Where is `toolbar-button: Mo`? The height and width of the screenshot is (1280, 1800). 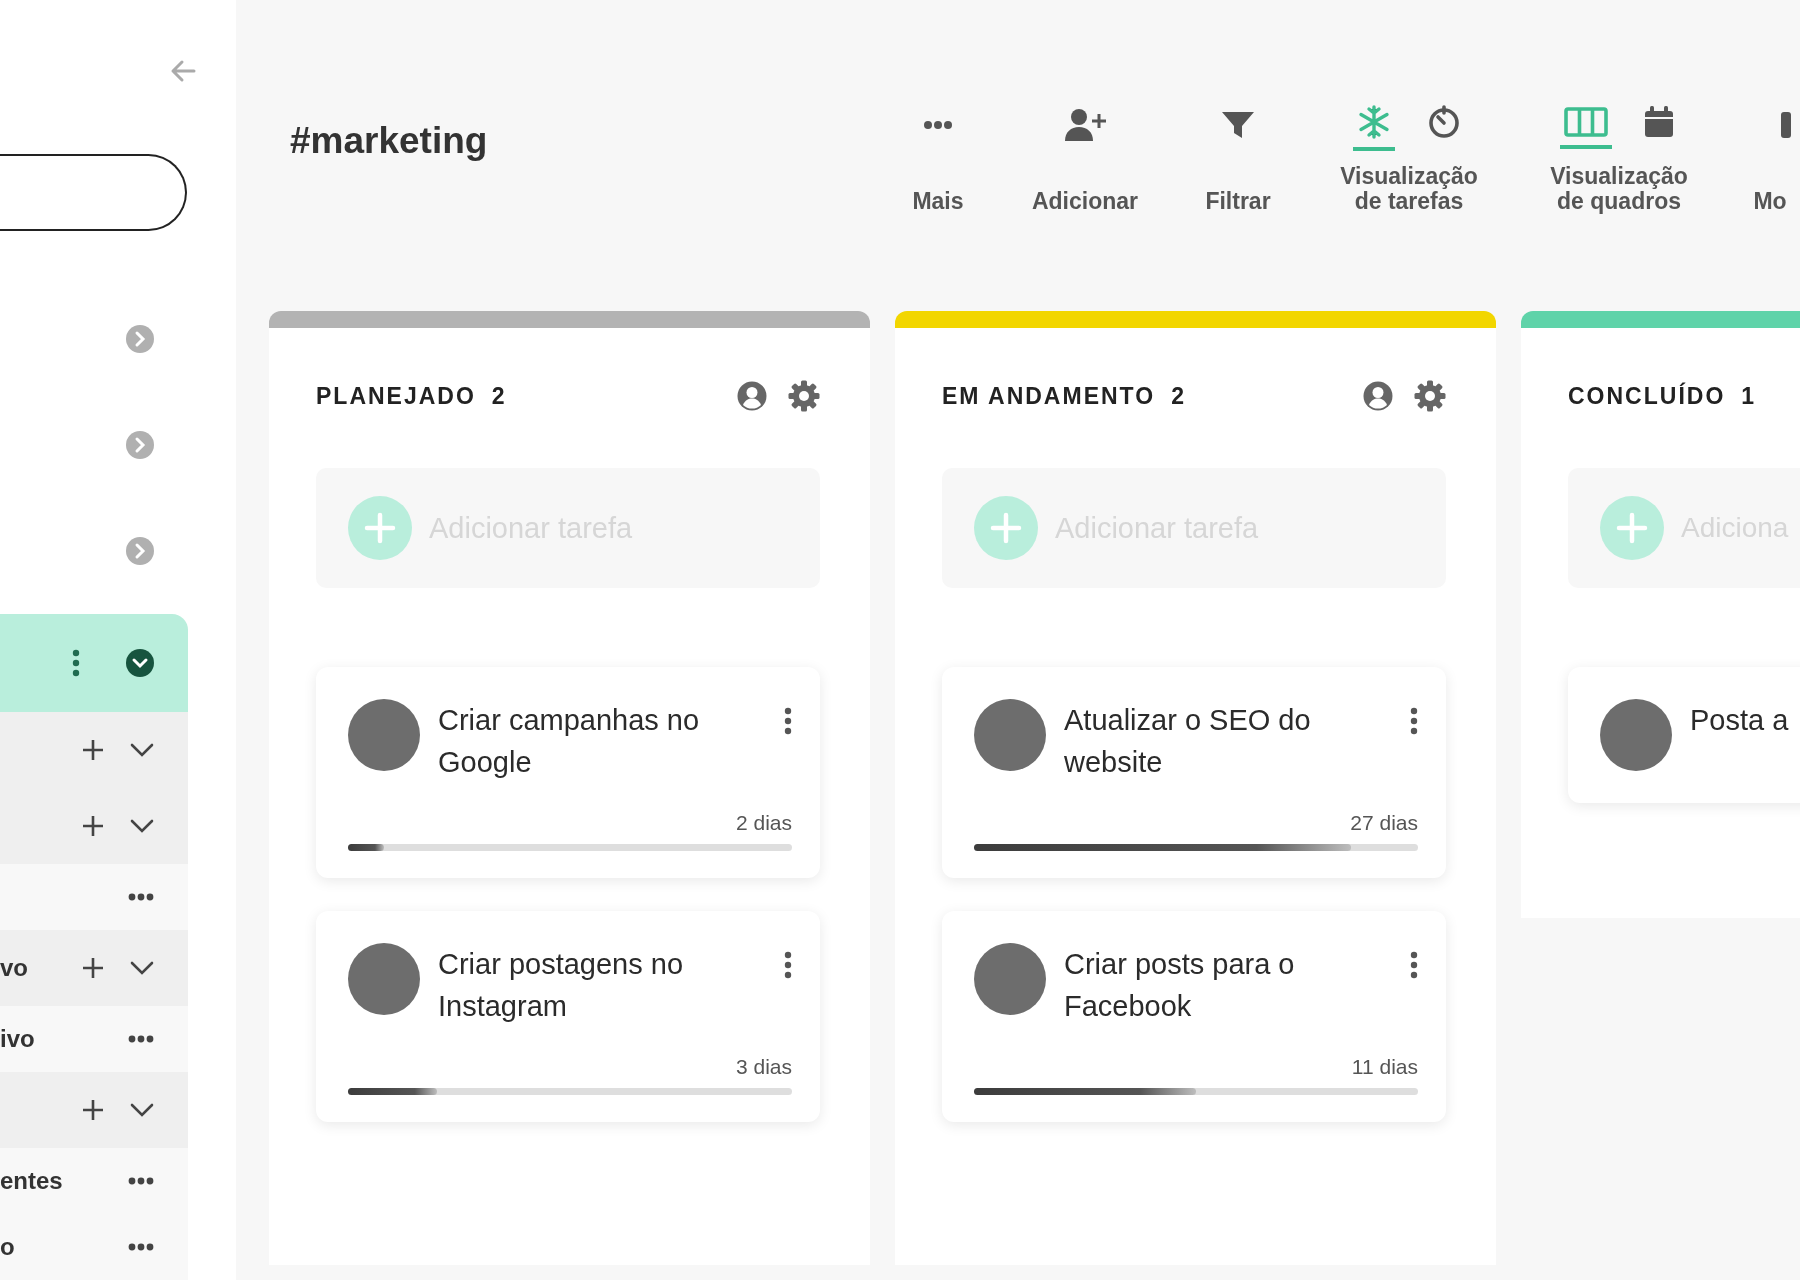 toolbar-button: Mo is located at coordinates (1770, 156).